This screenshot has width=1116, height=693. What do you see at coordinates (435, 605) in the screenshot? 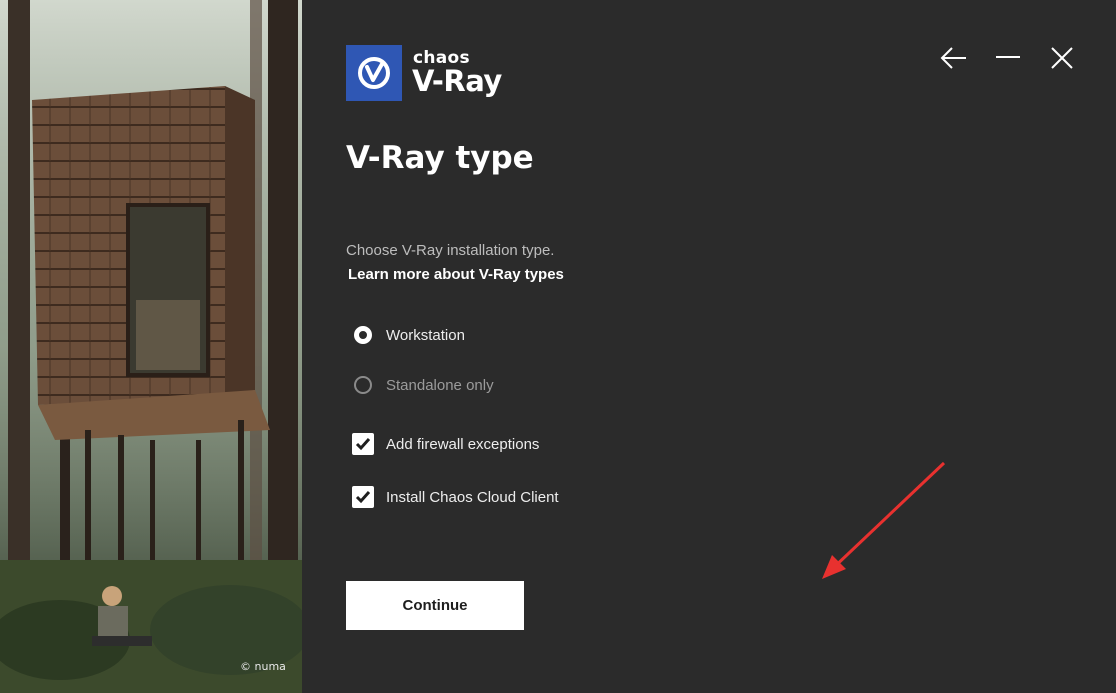
I see `continue-button: Continue` at bounding box center [435, 605].